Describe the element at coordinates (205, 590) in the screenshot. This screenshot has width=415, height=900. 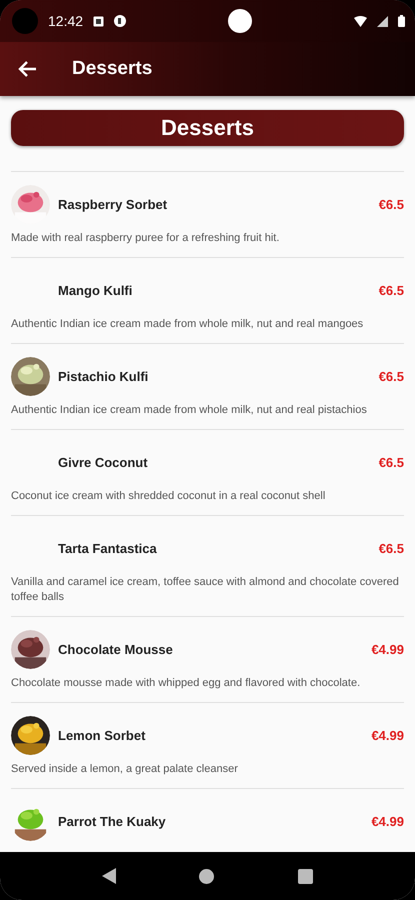
I see `dessert-description: Vanilla and caramel ice cream, toffee sauce with almond and chocolate covered toffee balls` at that location.